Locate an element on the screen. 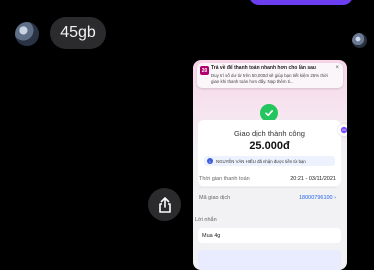 Image resolution: width=374 pixels, height=270 pixels. transaction-id-text: 18000796100 is located at coordinates (315, 198).